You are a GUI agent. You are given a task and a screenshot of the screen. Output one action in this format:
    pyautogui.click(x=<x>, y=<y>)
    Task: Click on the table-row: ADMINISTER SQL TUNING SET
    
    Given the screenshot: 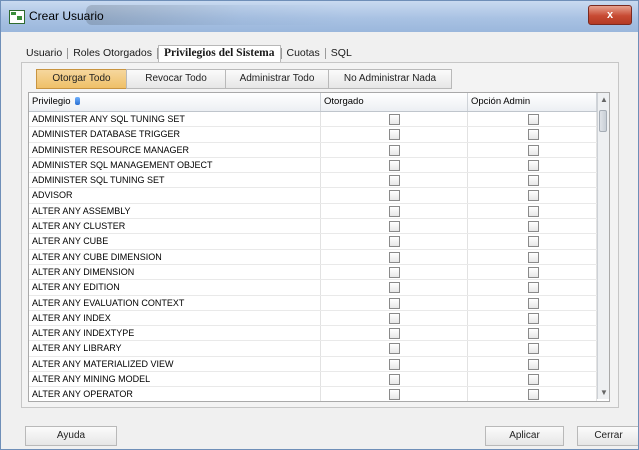 What is the action you would take?
    pyautogui.click(x=313, y=181)
    